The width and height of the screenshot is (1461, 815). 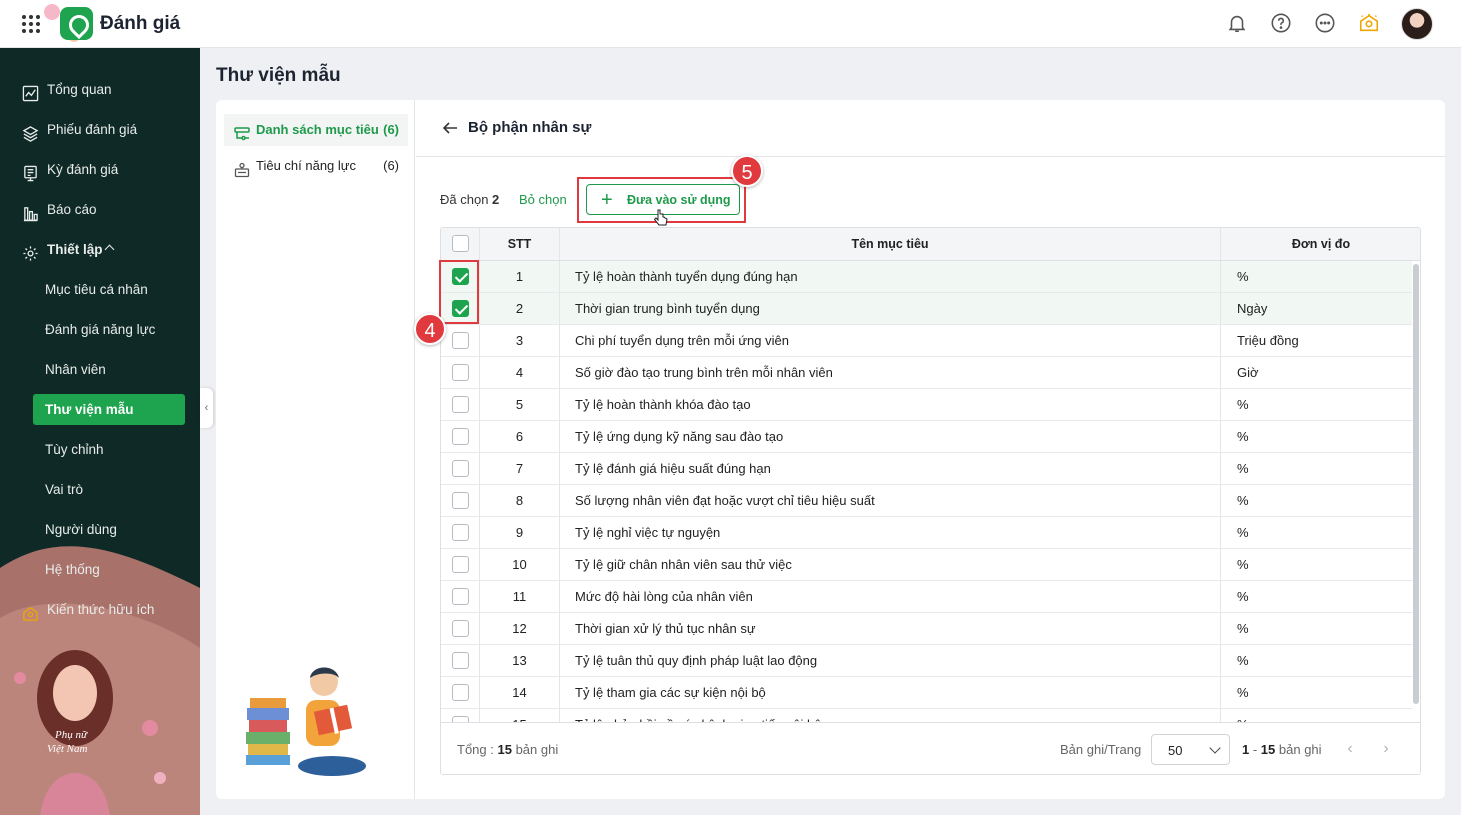 What do you see at coordinates (96, 289) in the screenshot?
I see `sidebar-item-label: Mục tiêu cá nhân` at bounding box center [96, 289].